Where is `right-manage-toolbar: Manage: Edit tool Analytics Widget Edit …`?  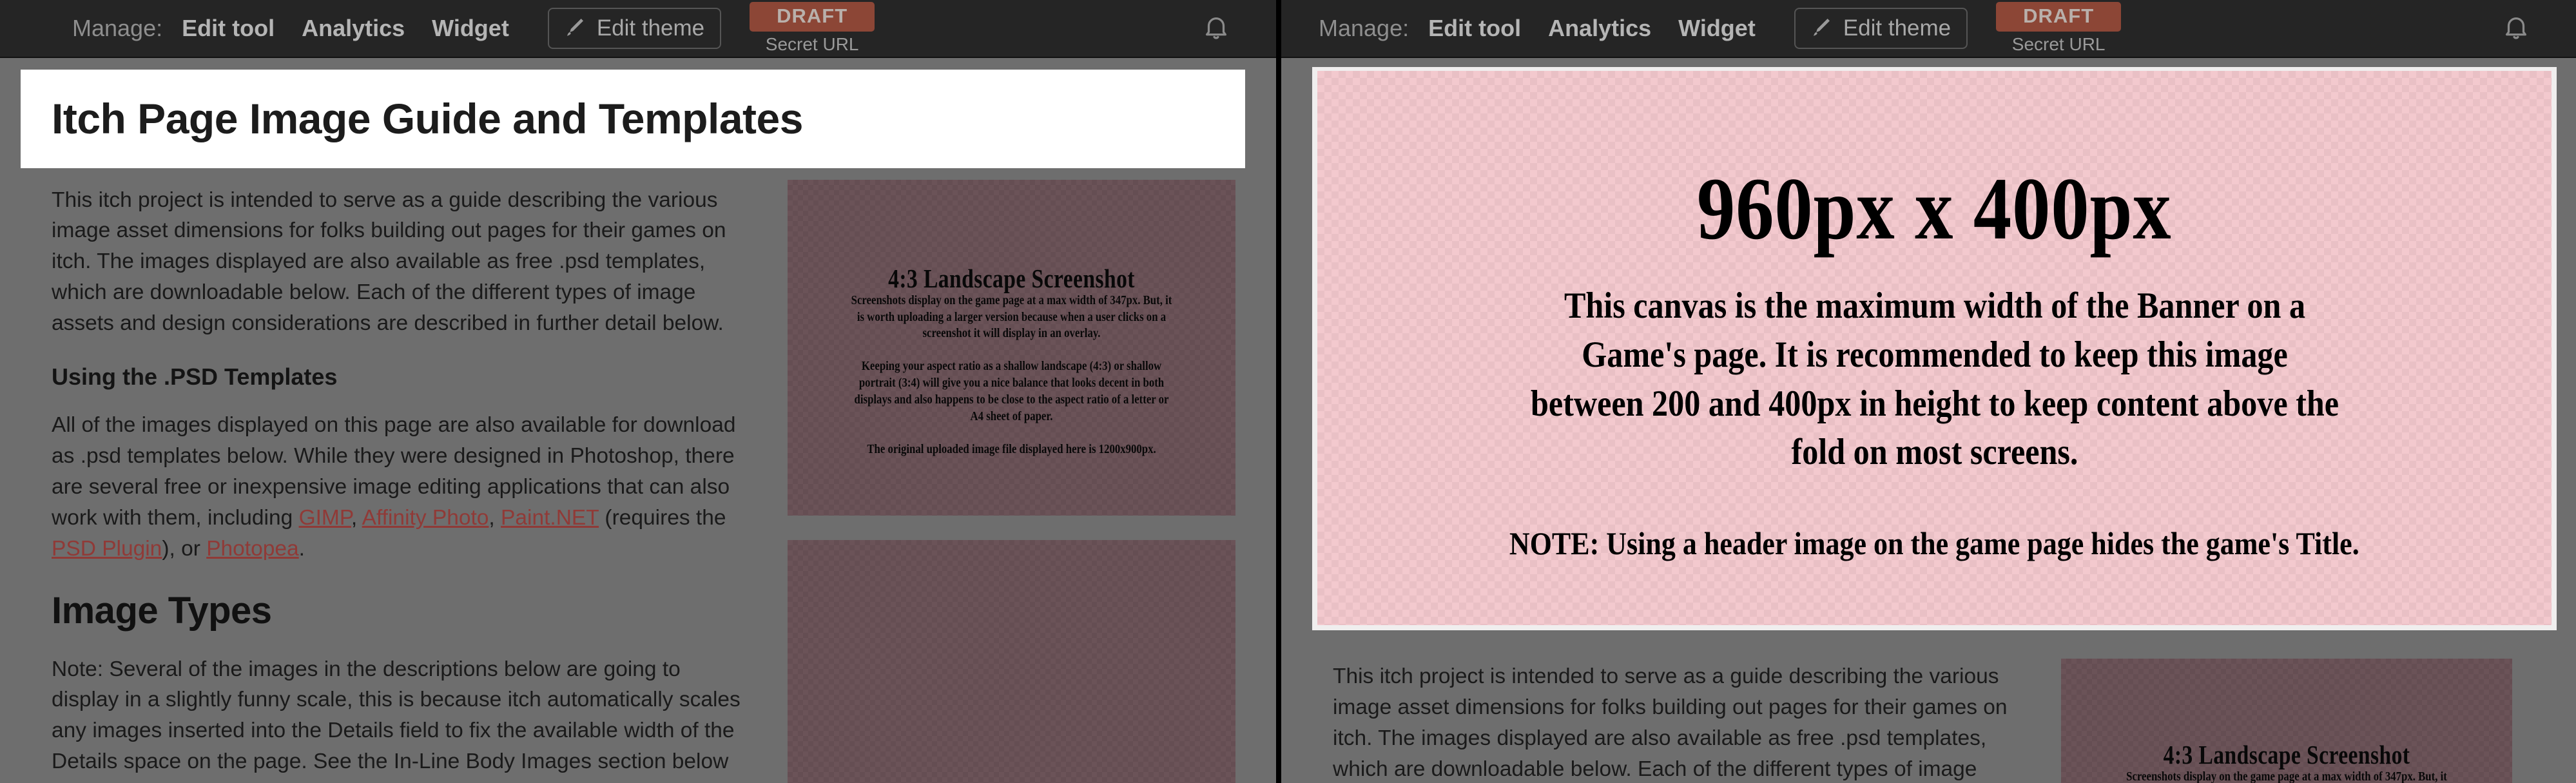
right-manage-toolbar: Manage: Edit tool Analytics Widget Edit … is located at coordinates (1928, 29).